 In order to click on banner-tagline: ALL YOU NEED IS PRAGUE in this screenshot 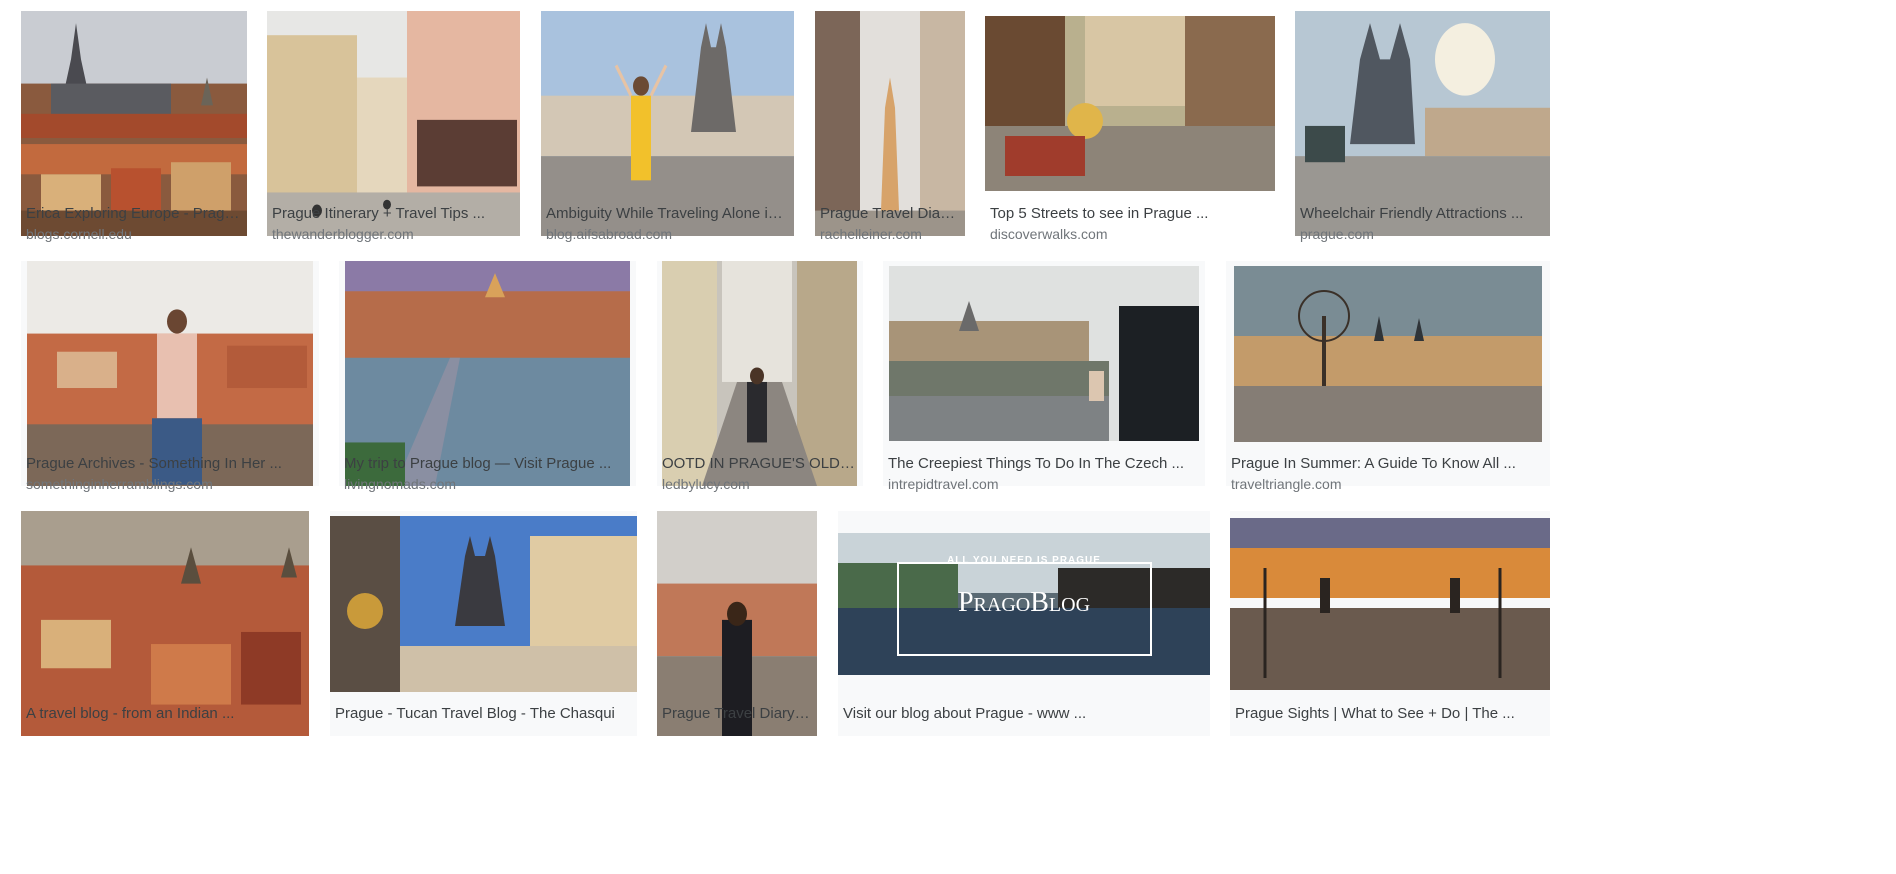, I will do `click(1024, 560)`.